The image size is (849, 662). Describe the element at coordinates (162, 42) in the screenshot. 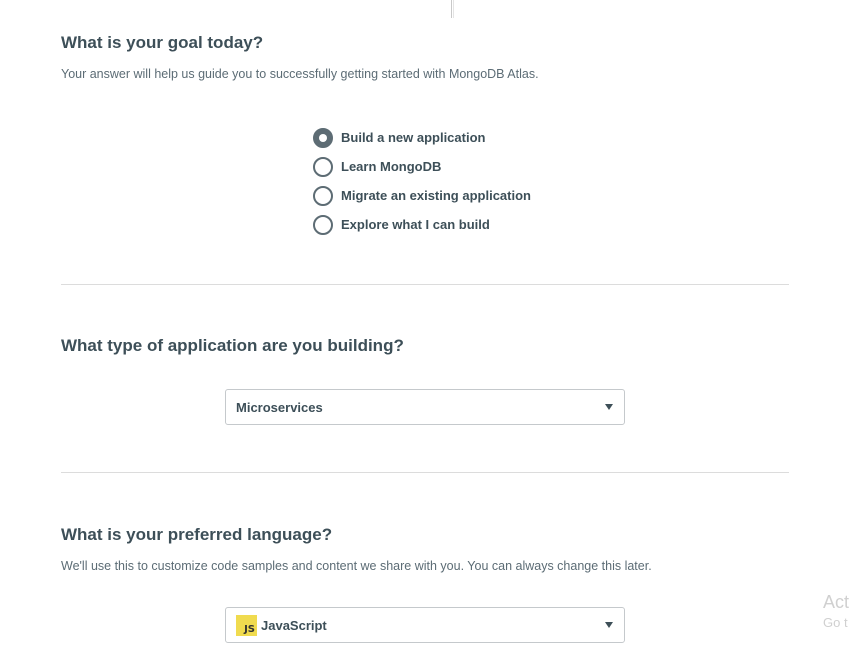

I see `goal-heading: What is your goal today?` at that location.